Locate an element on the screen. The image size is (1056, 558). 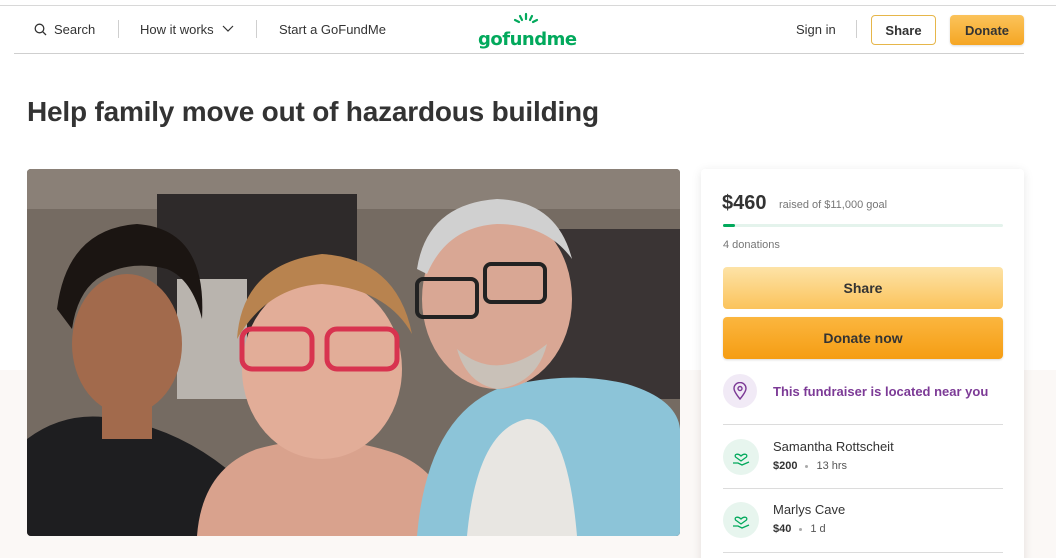
location-text: This fundraiser is located near you is located at coordinates (881, 391).